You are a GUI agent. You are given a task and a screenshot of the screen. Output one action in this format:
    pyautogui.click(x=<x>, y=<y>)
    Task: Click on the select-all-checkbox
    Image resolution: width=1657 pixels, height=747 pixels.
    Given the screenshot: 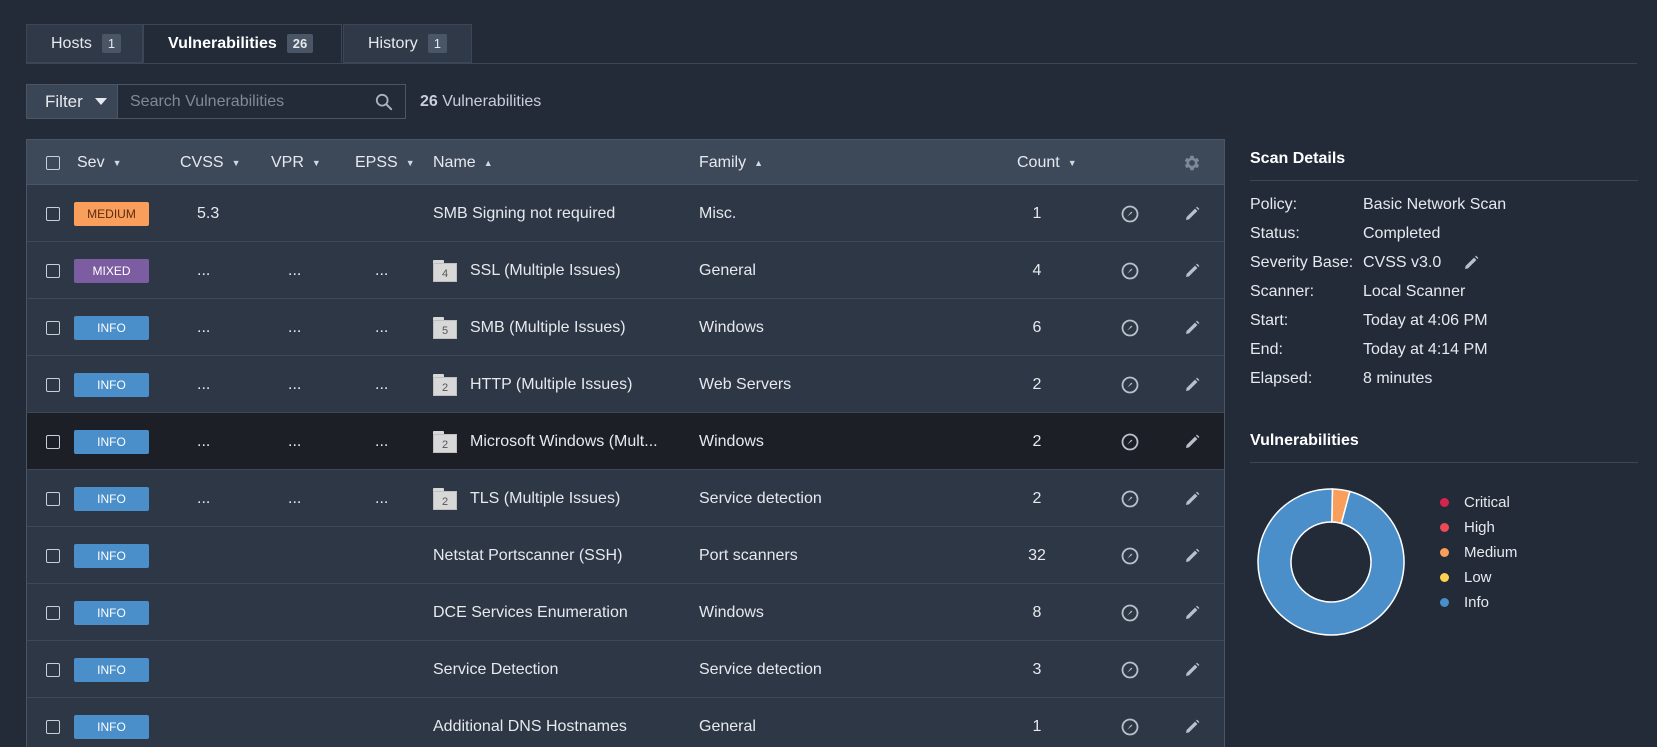 What is the action you would take?
    pyautogui.click(x=53, y=163)
    